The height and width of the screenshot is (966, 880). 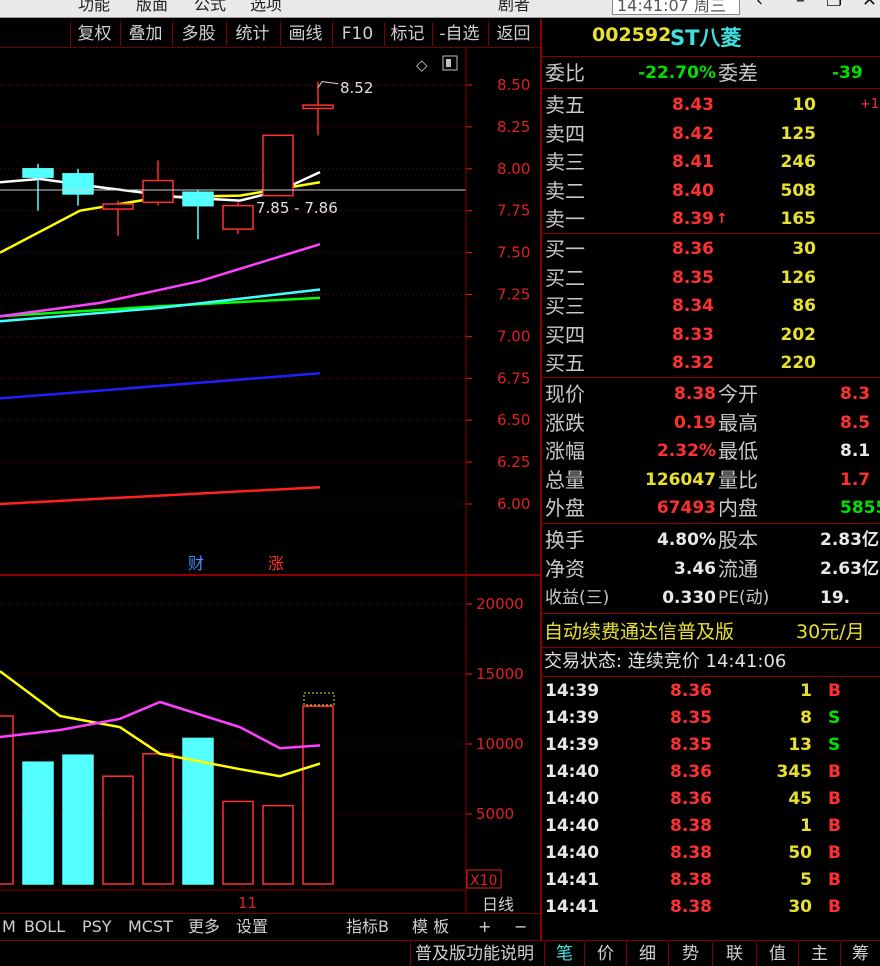 What do you see at coordinates (500, 604) in the screenshot?
I see `volume-tick-label: 20000` at bounding box center [500, 604].